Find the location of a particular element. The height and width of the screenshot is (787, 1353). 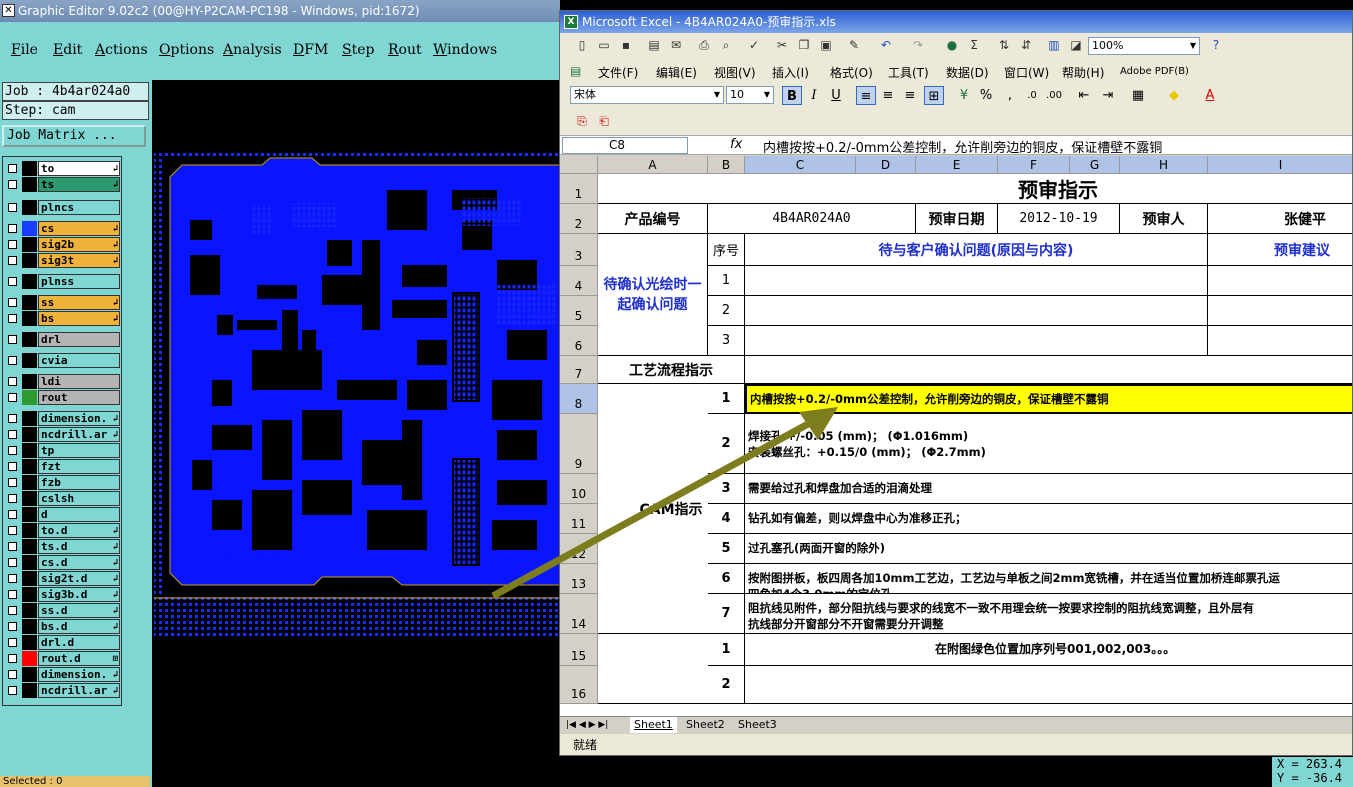

align-center-icon: ≡ is located at coordinates (888, 95).